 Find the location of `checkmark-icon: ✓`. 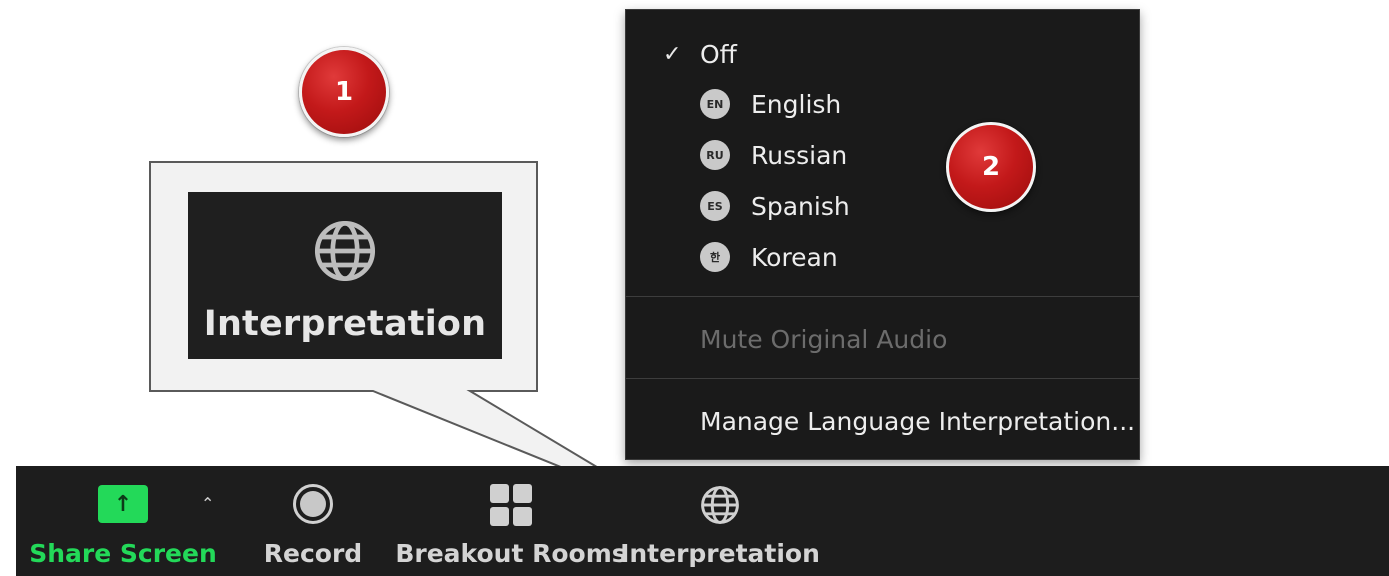

checkmark-icon: ✓ is located at coordinates (672, 54).